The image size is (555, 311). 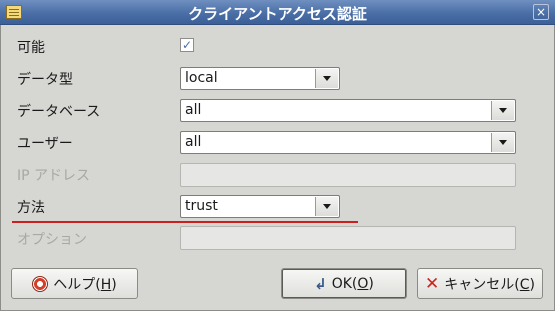 I want to click on ok-button: ↲ OK(O), so click(x=344, y=283).